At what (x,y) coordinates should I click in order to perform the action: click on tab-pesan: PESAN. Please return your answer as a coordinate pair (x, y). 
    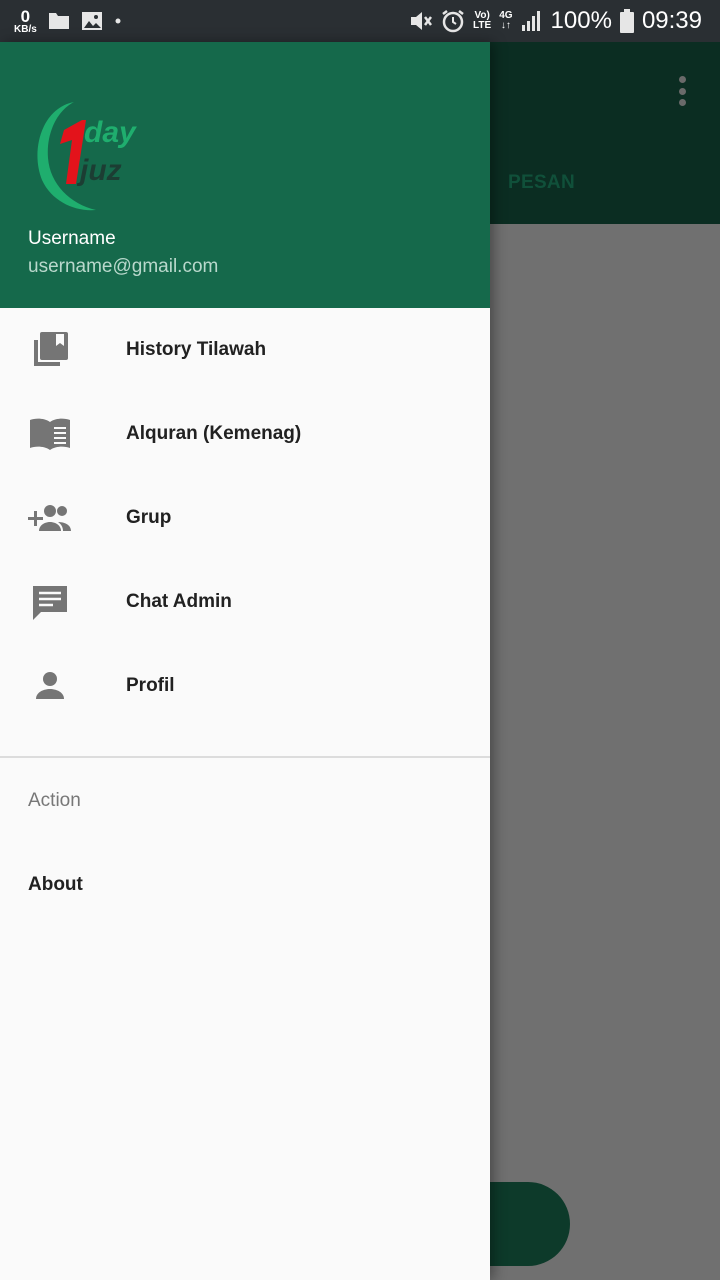
    Looking at the image, I should click on (541, 183).